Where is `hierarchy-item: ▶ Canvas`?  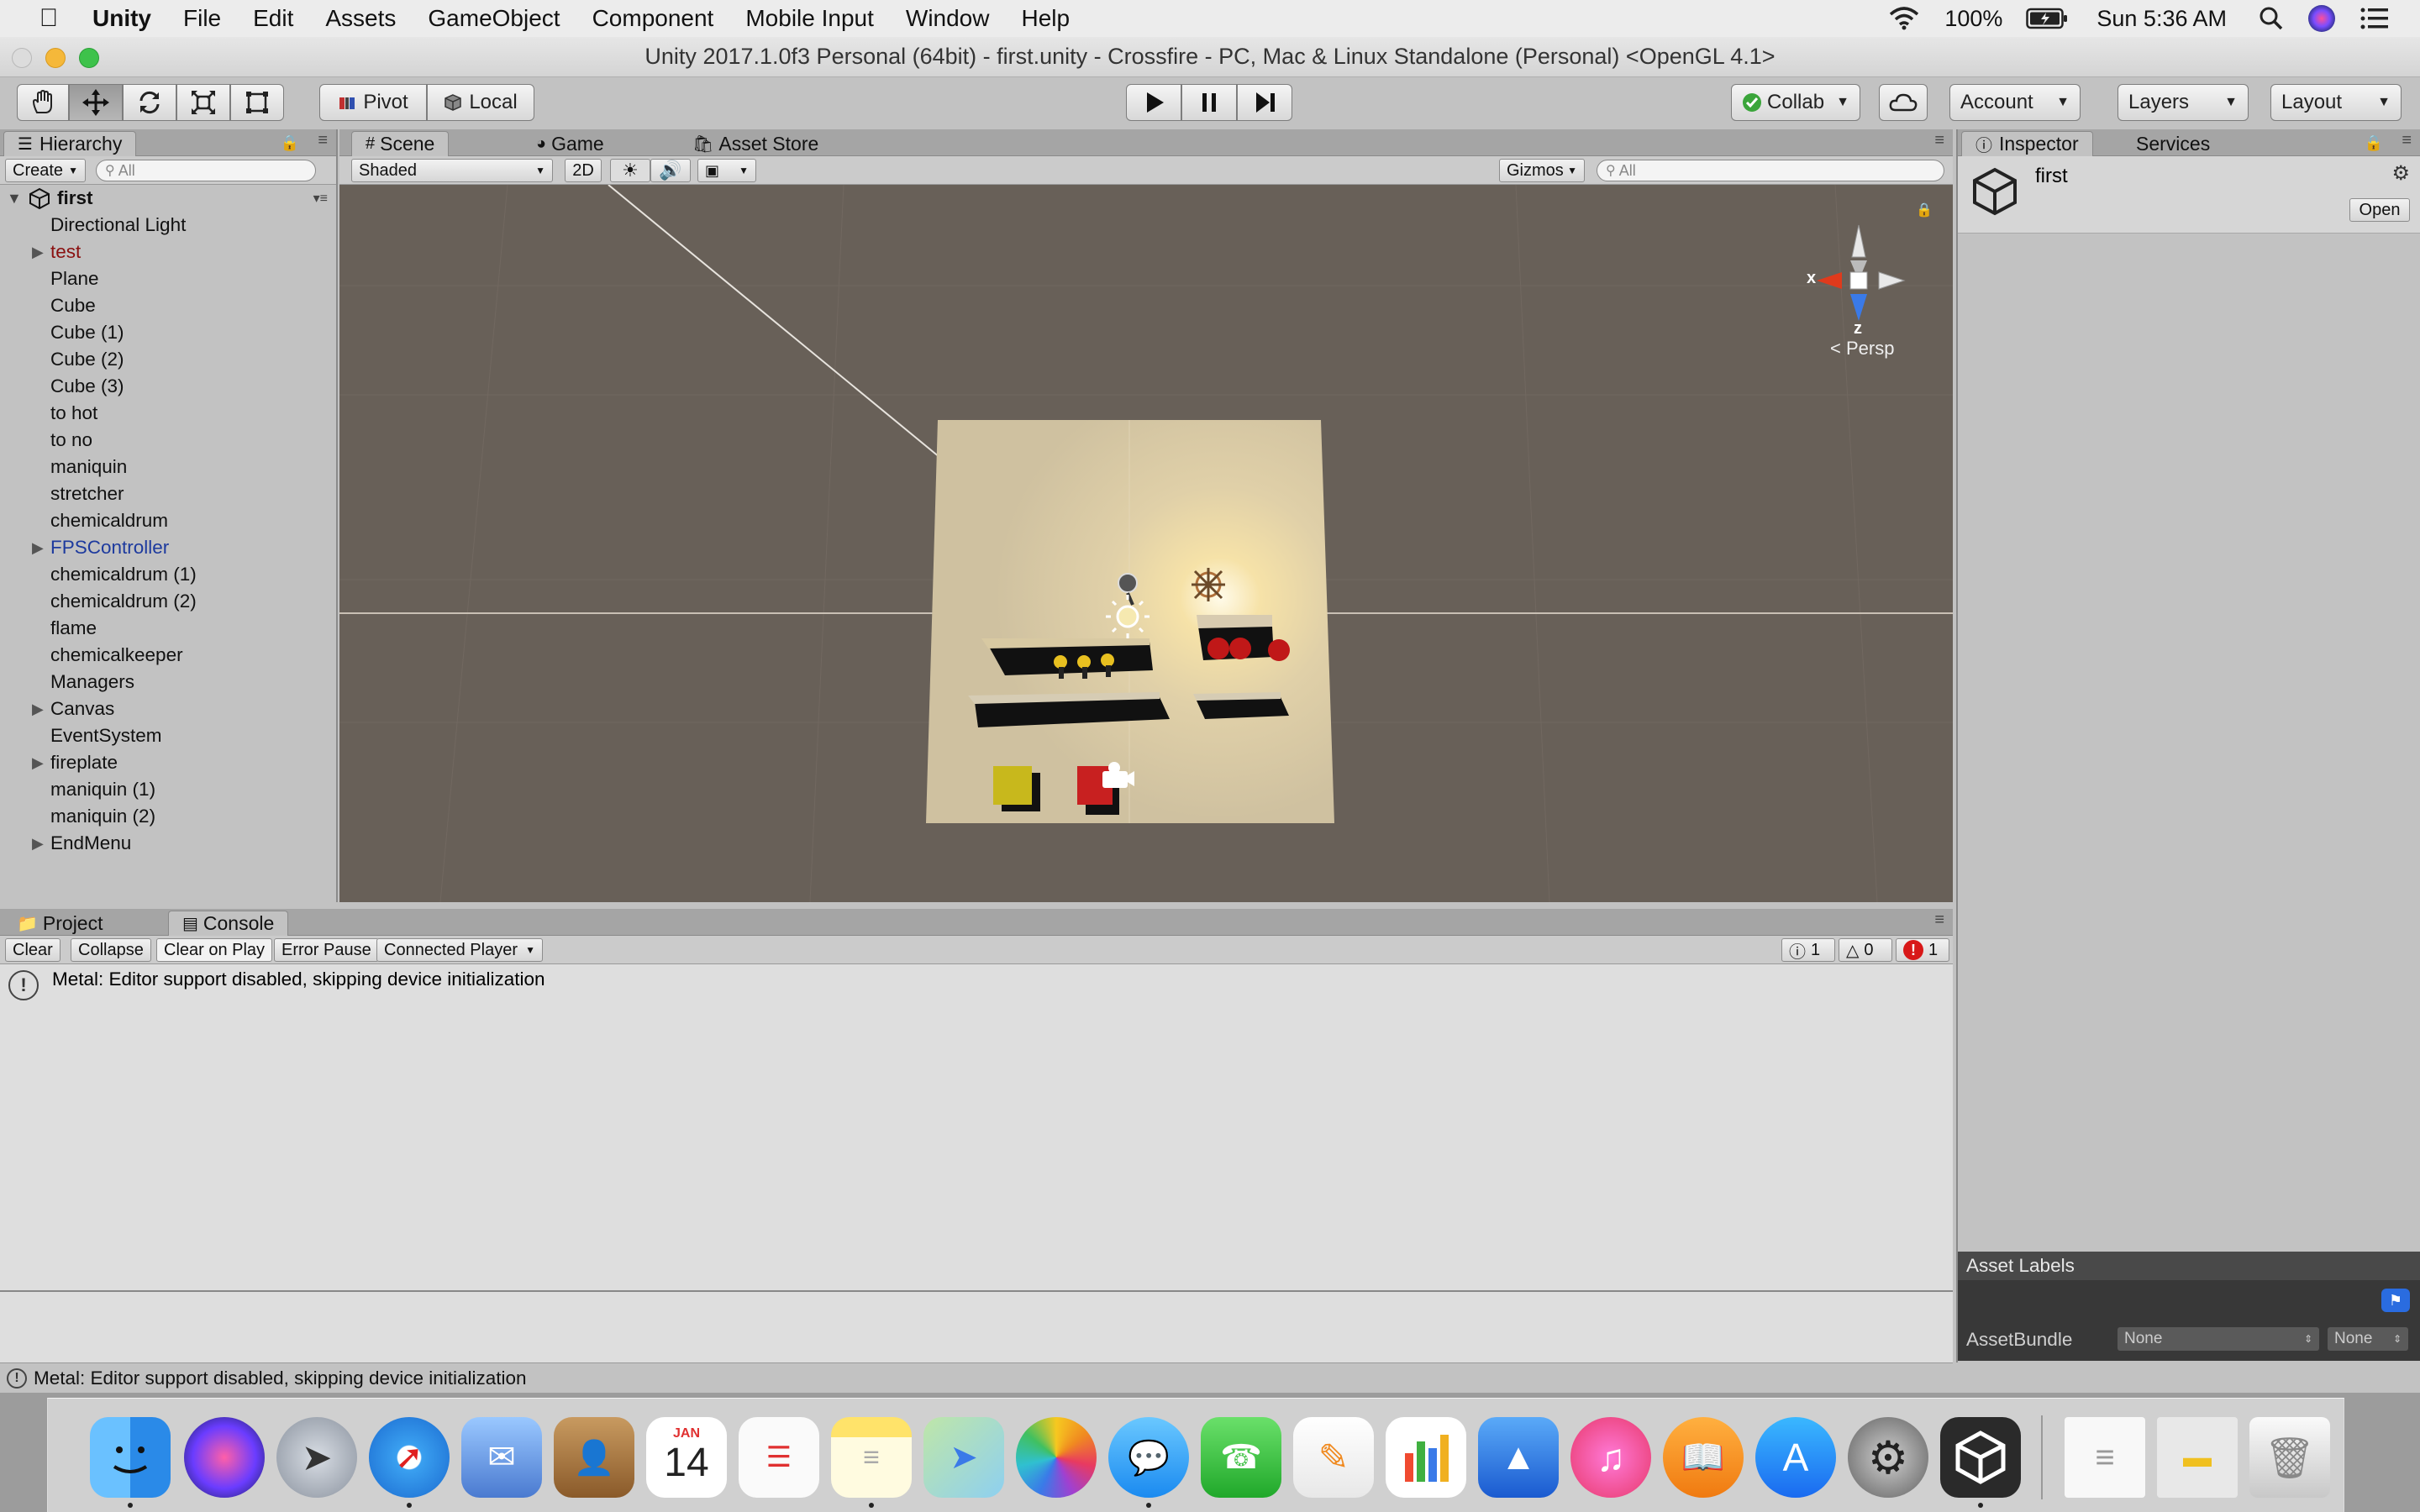 hierarchy-item: ▶ Canvas is located at coordinates (168, 709).